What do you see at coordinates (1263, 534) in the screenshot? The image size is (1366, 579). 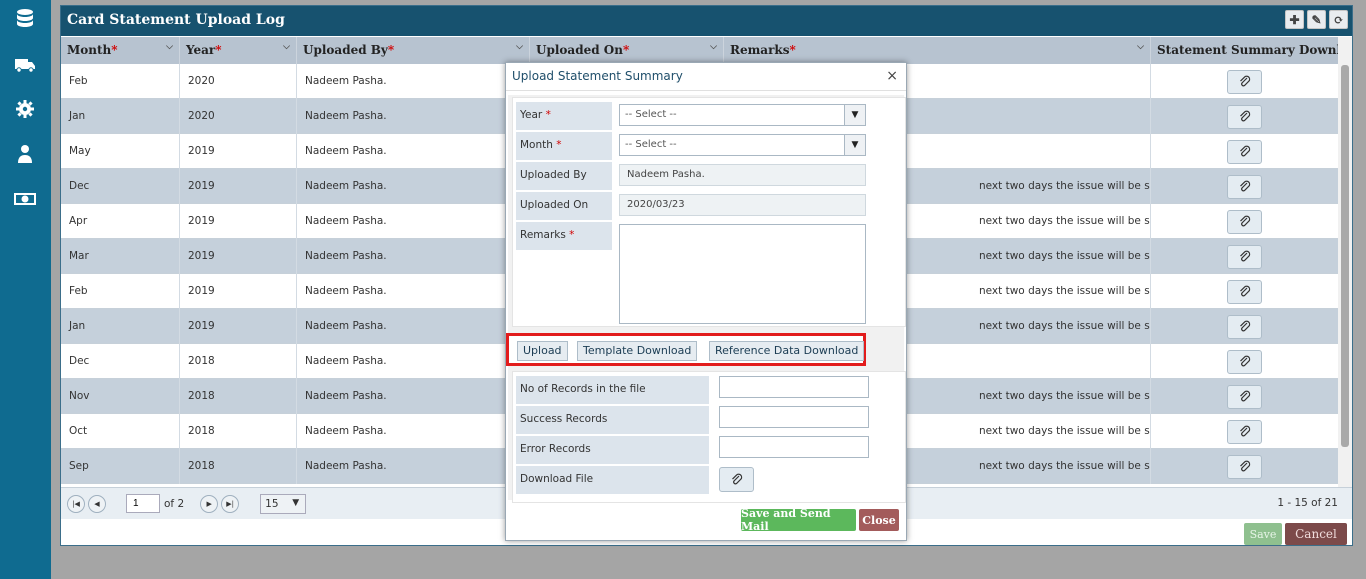 I see `save-button: Save` at bounding box center [1263, 534].